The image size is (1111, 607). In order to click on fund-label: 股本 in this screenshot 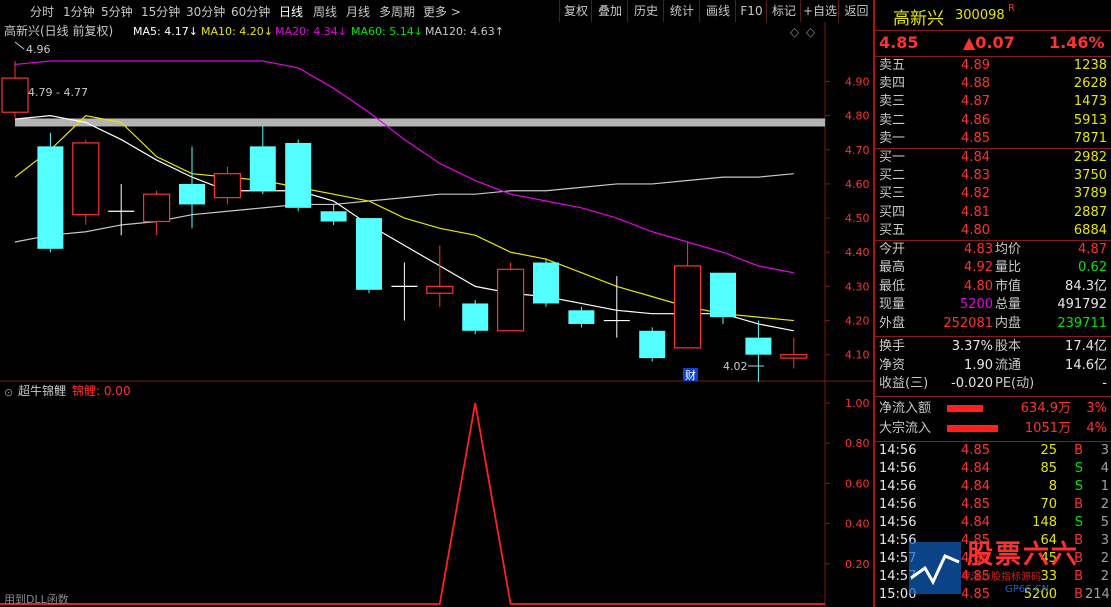, I will do `click(1008, 346)`.